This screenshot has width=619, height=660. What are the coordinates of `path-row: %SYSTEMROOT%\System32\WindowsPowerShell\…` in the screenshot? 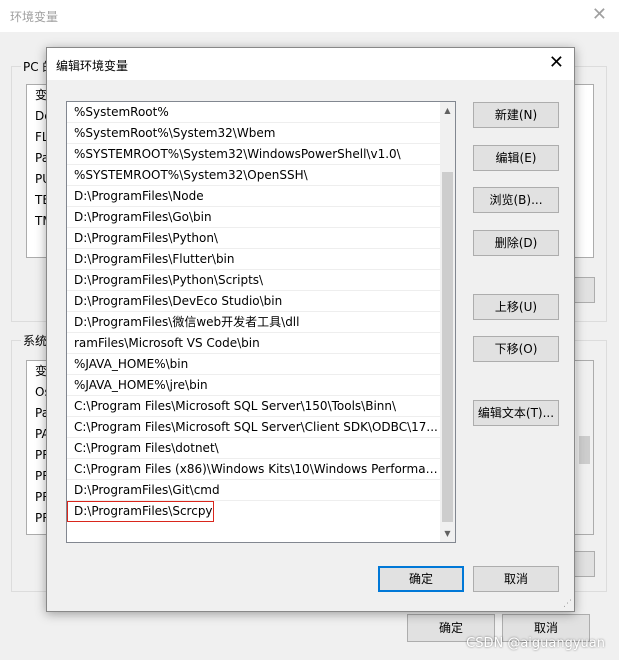 It's located at (253, 154).